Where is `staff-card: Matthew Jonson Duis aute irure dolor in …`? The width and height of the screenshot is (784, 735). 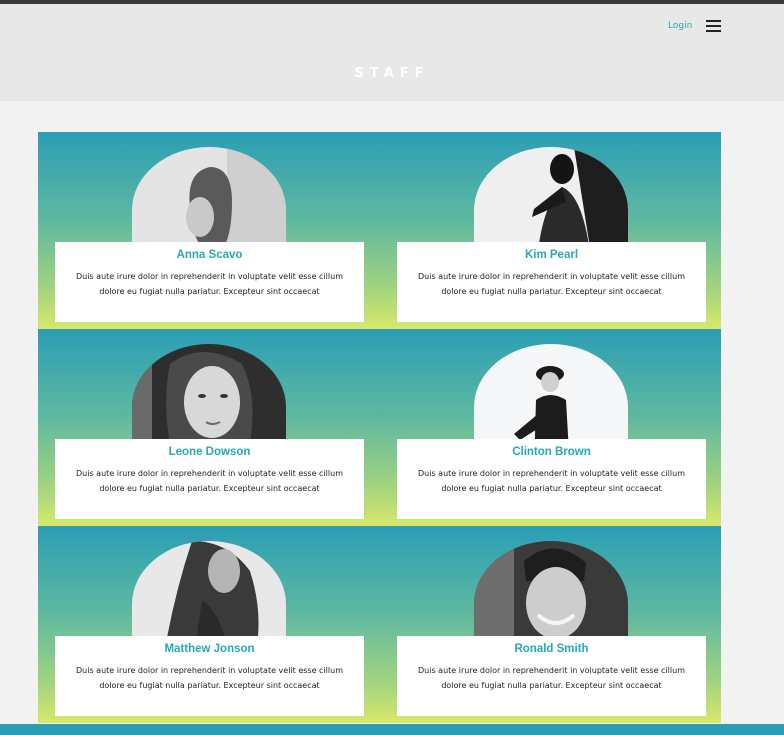
staff-card: Matthew Jonson Duis aute irure dolor in … is located at coordinates (209, 630).